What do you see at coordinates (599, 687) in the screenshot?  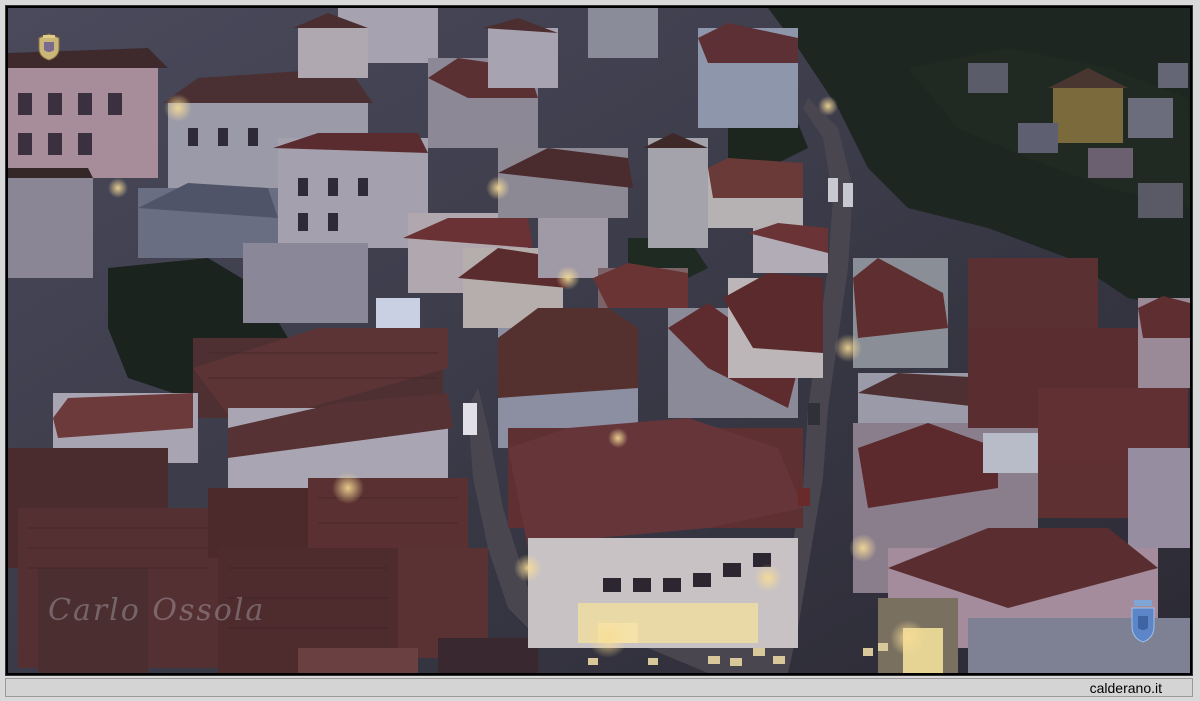 I see `footer-bar: calderano.it` at bounding box center [599, 687].